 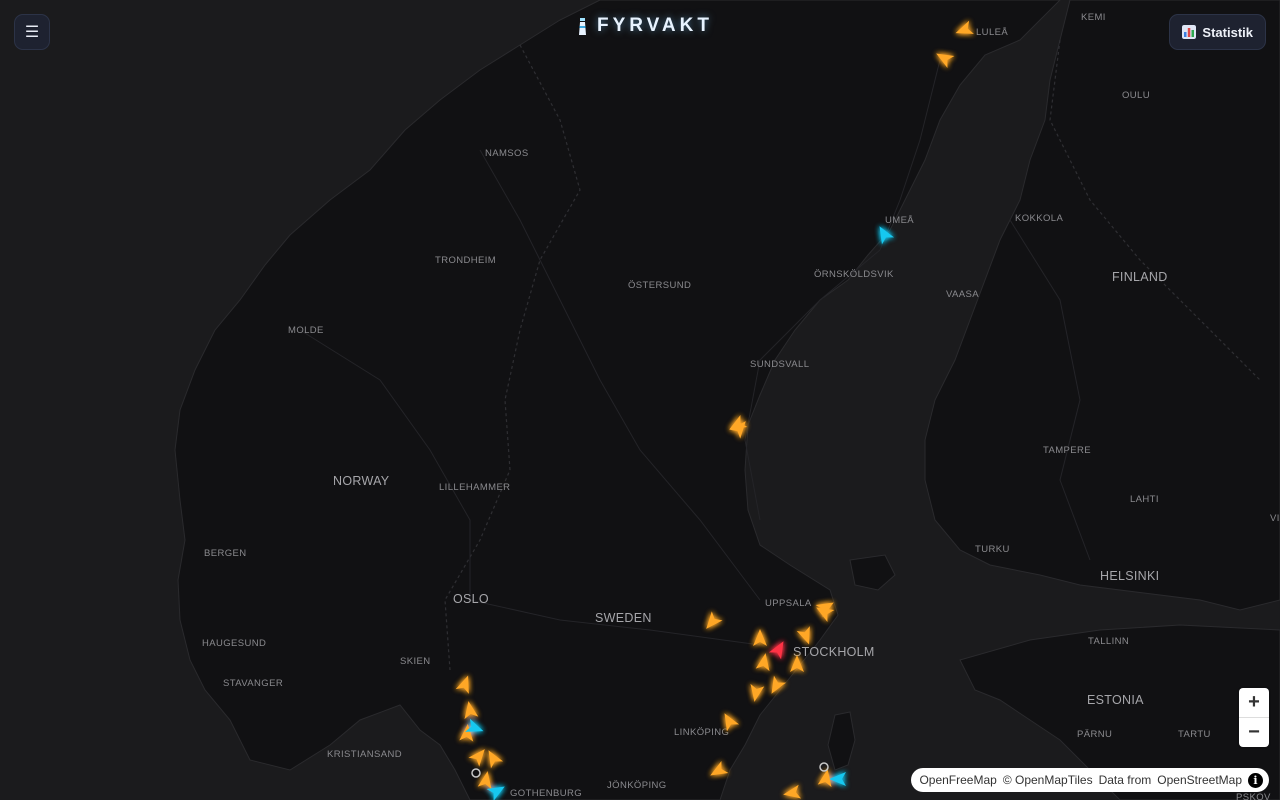 What do you see at coordinates (1254, 732) in the screenshot?
I see `zoom-out-button: −` at bounding box center [1254, 732].